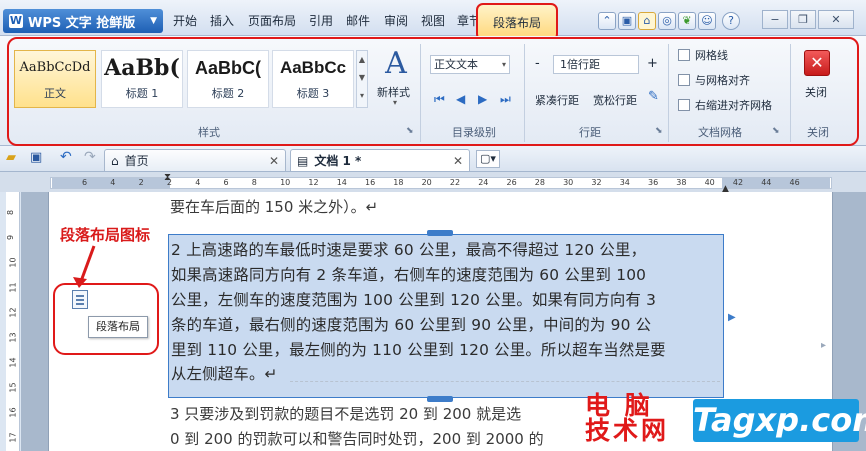 The width and height of the screenshot is (866, 451). I want to click on paragraph-line: 2 上高速路的车最低时速是要求 60 公里，最高不得超过 120 公里，, so click(409, 250).